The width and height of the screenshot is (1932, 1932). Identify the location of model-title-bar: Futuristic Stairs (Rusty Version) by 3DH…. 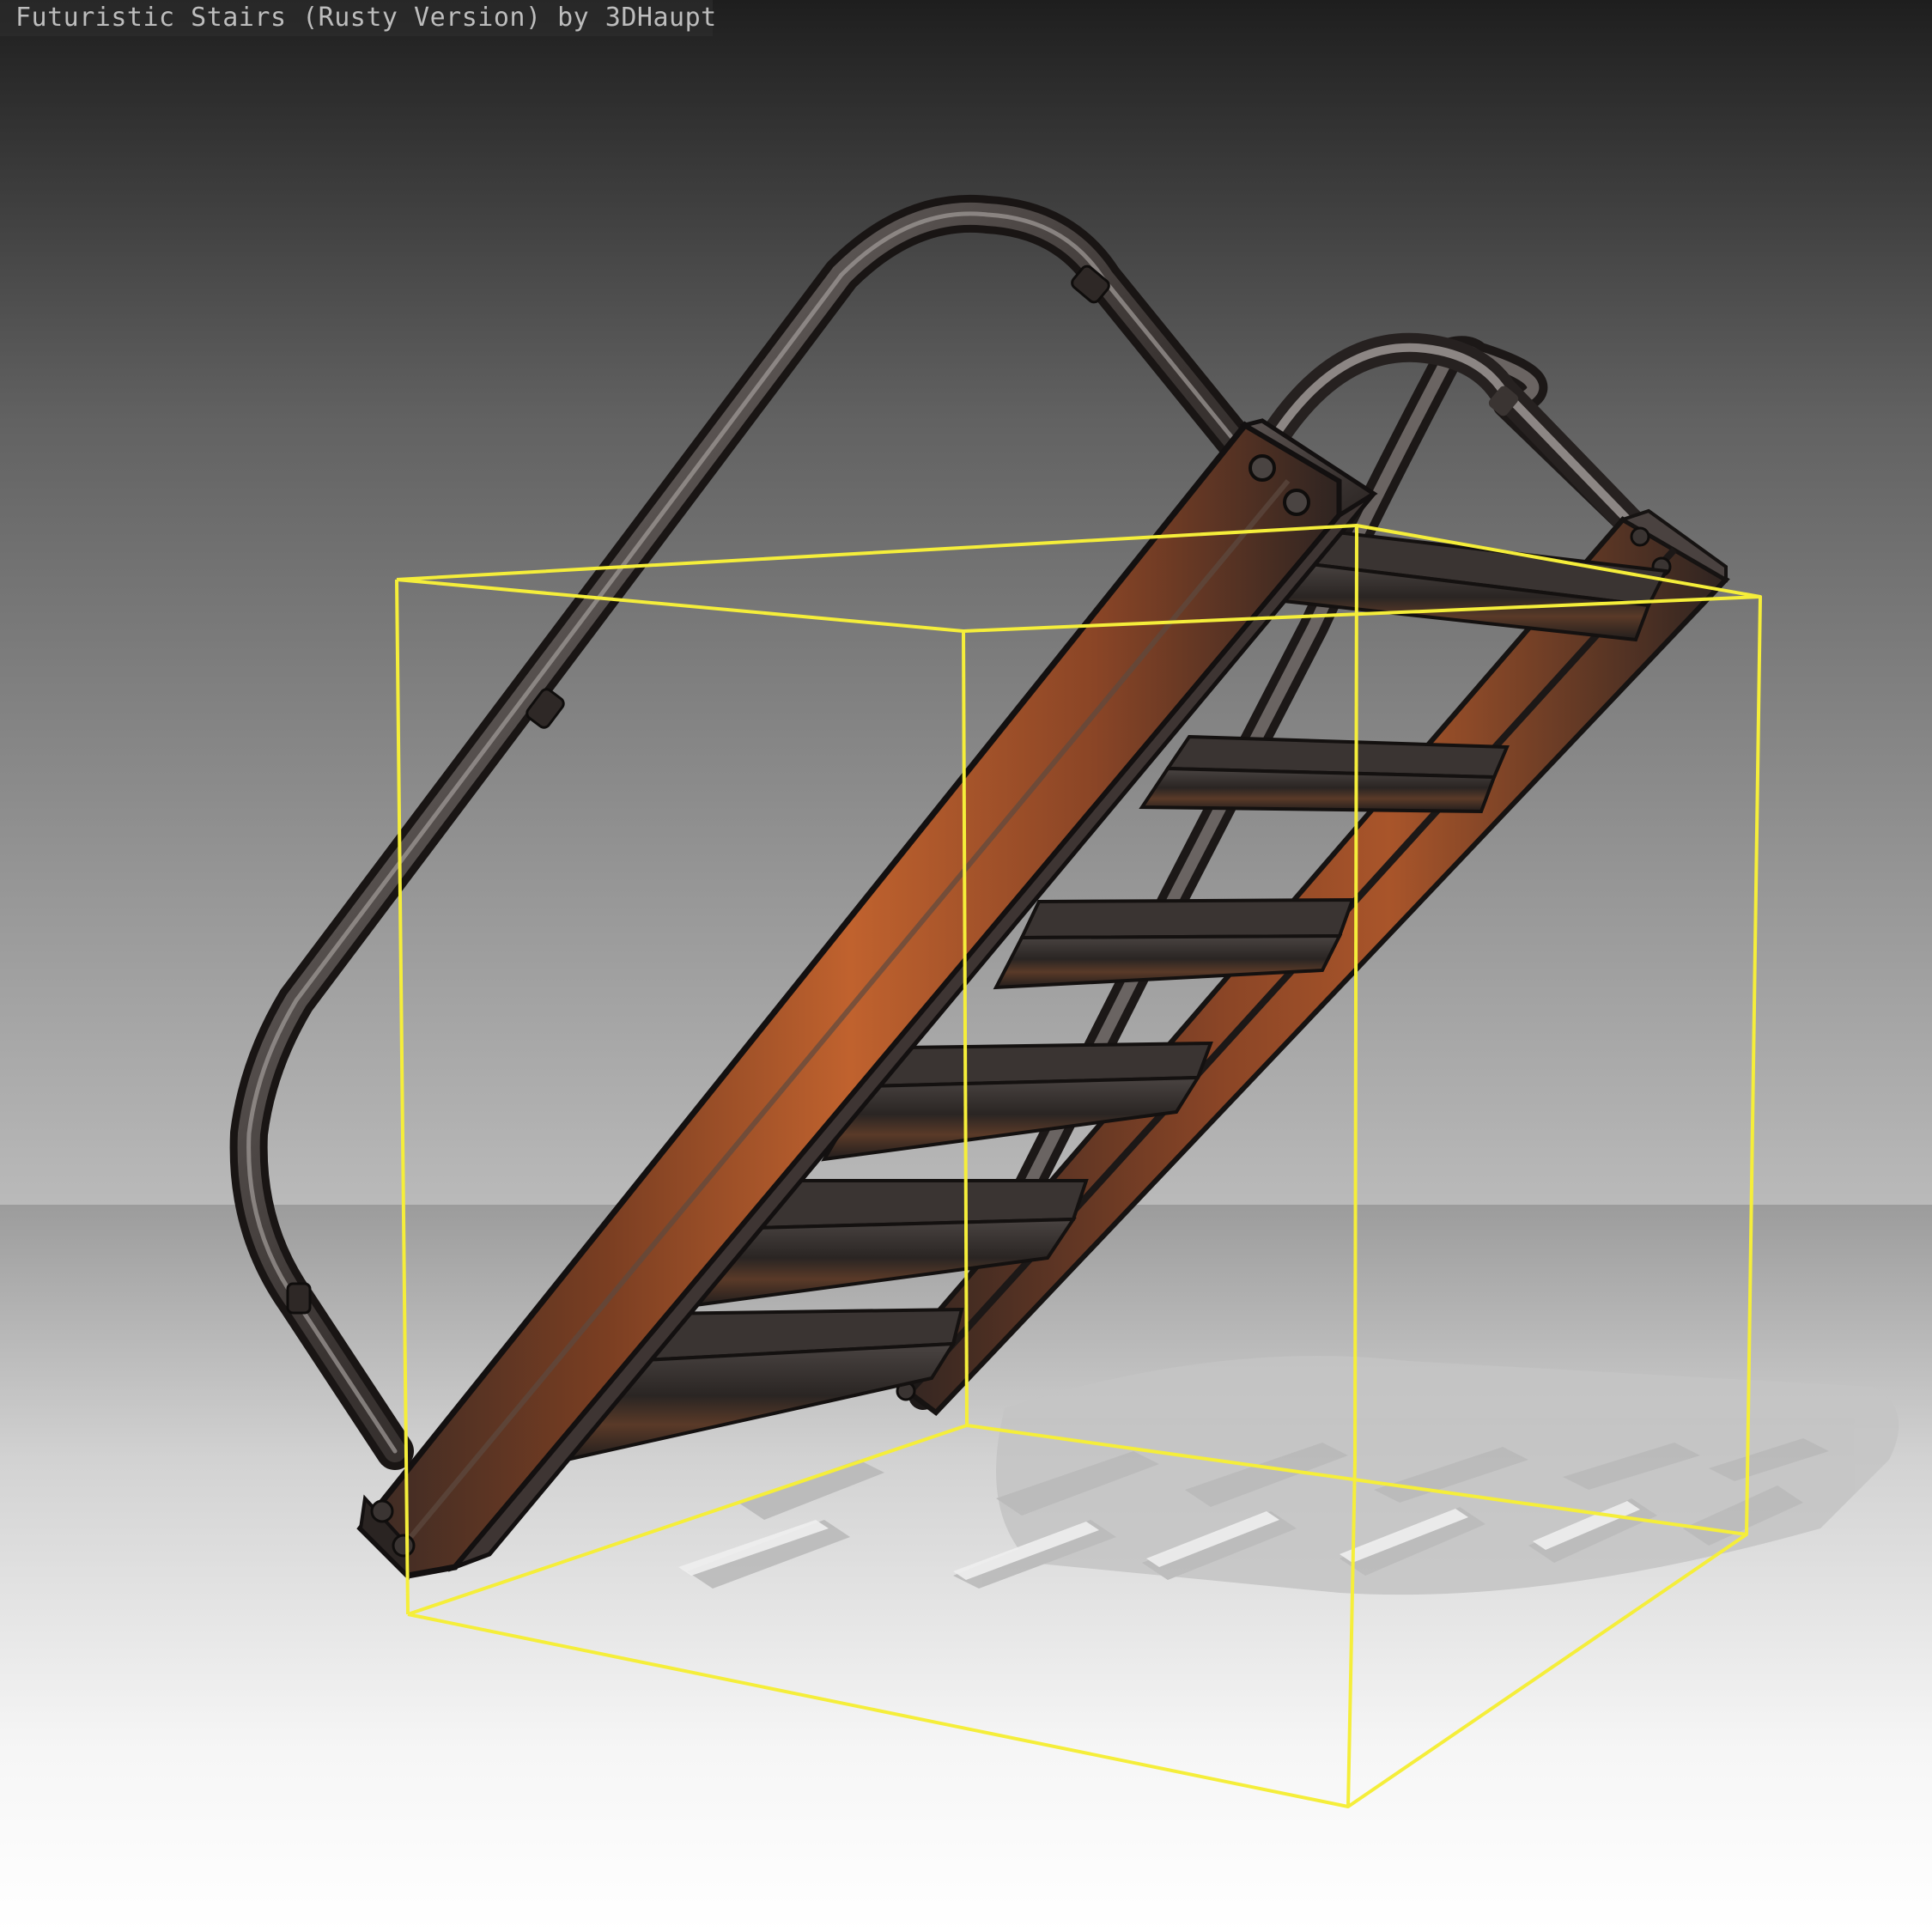
(358, 18).